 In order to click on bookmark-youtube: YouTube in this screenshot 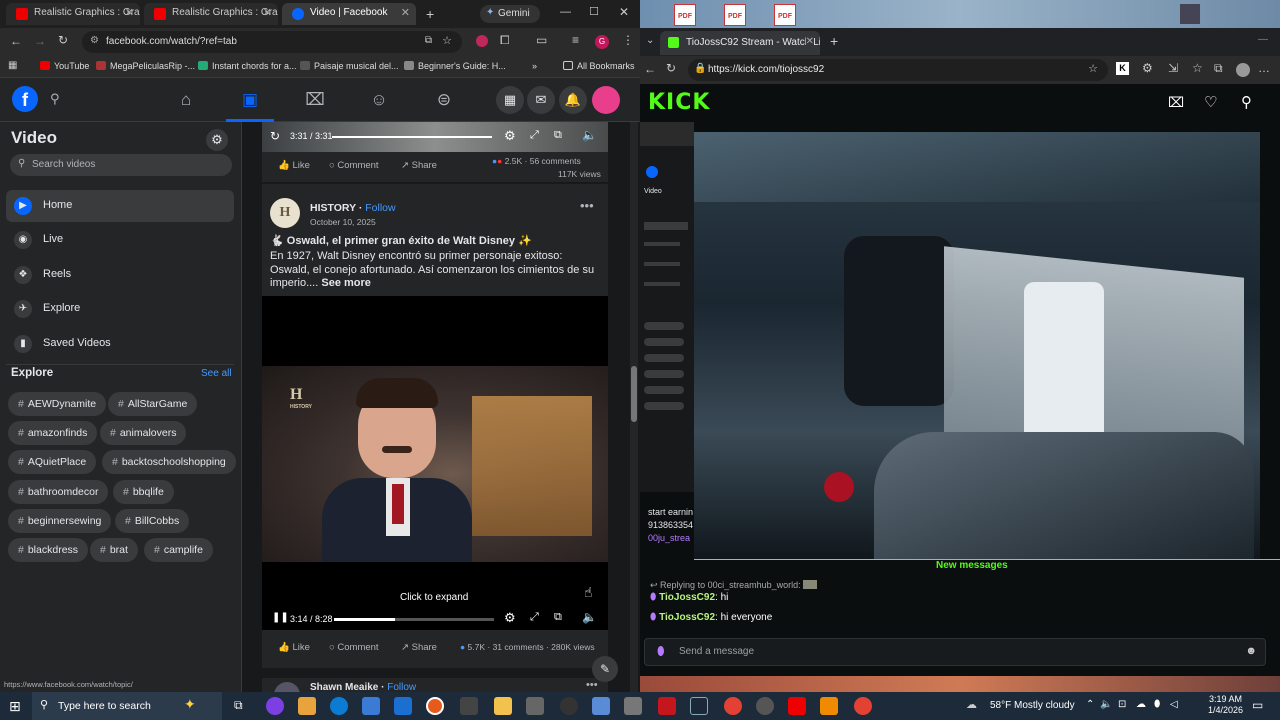, I will do `click(64, 66)`.